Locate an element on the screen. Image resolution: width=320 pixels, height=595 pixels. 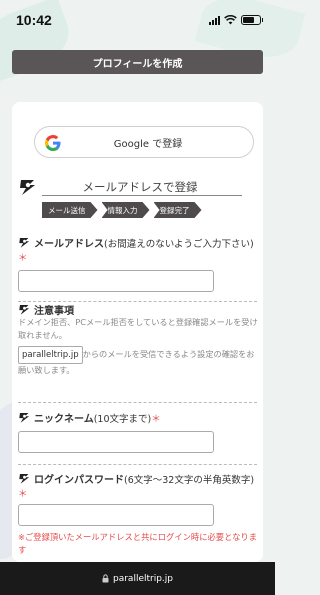
signal-icon is located at coordinates (214, 20).